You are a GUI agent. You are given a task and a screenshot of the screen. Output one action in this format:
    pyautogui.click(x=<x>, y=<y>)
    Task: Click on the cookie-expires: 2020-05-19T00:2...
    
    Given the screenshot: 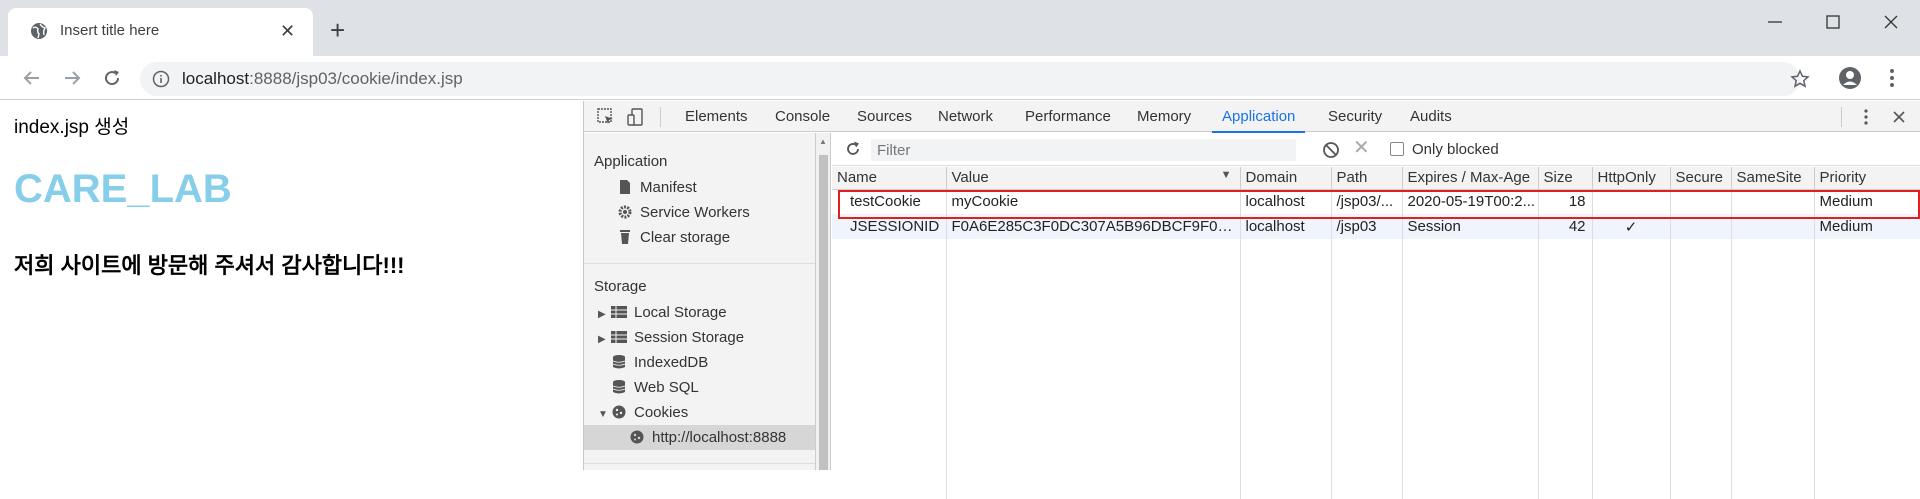 What is the action you would take?
    pyautogui.click(x=1470, y=201)
    